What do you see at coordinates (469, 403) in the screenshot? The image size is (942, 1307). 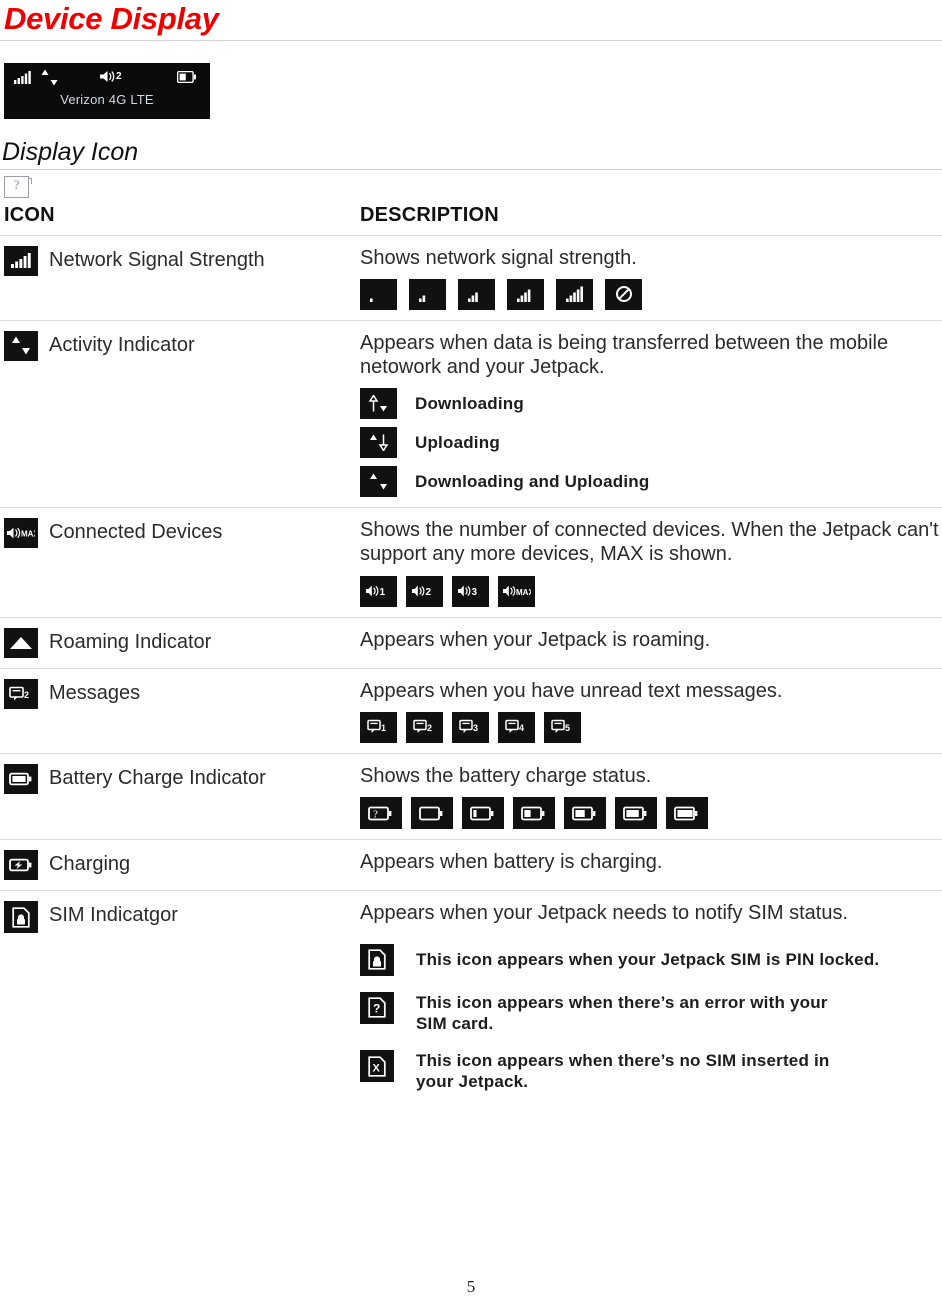 I see `sub-item-label: Downloading` at bounding box center [469, 403].